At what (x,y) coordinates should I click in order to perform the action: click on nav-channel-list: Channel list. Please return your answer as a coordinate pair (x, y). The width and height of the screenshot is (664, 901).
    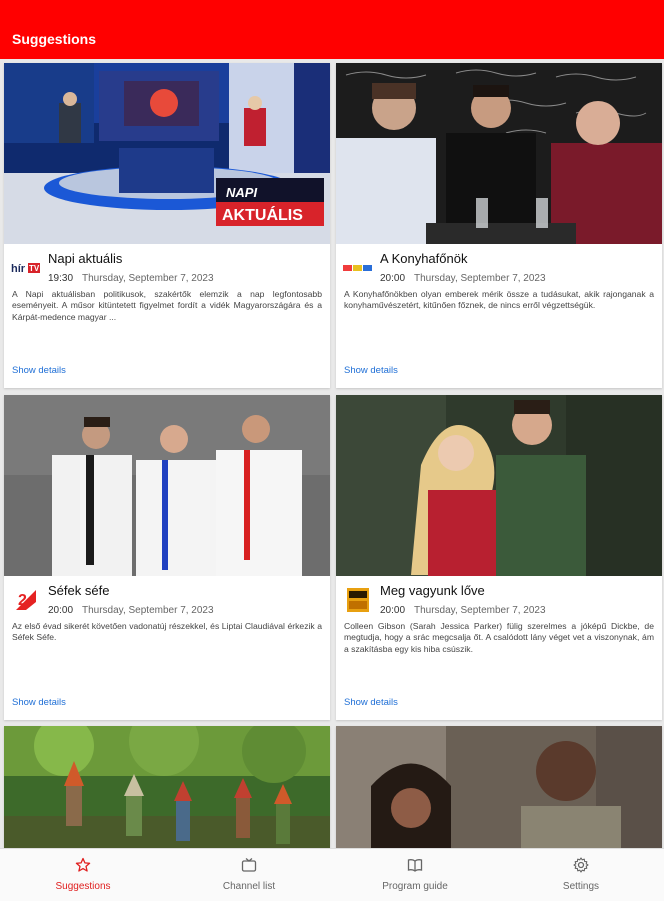
    Looking at the image, I should click on (249, 875).